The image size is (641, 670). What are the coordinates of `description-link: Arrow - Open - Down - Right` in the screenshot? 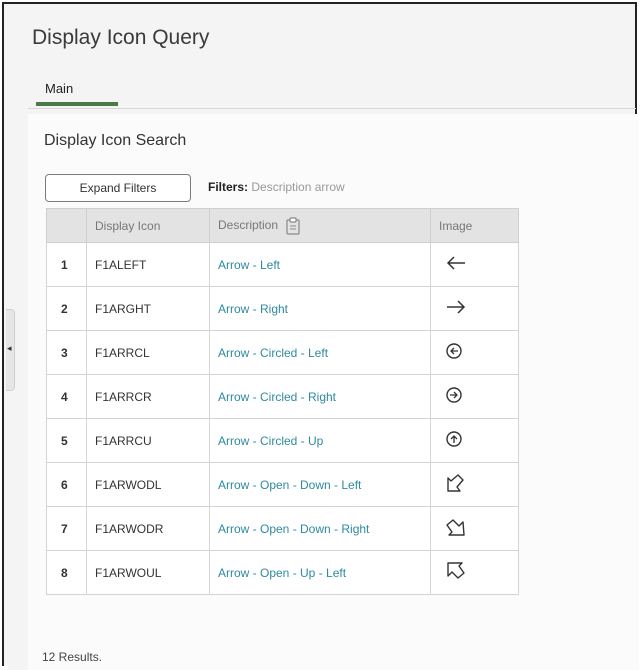 It's located at (320, 528).